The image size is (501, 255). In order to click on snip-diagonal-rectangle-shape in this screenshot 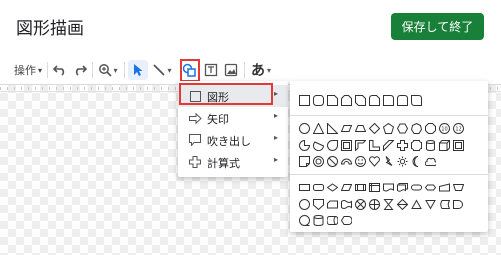, I will do `click(360, 100)`.